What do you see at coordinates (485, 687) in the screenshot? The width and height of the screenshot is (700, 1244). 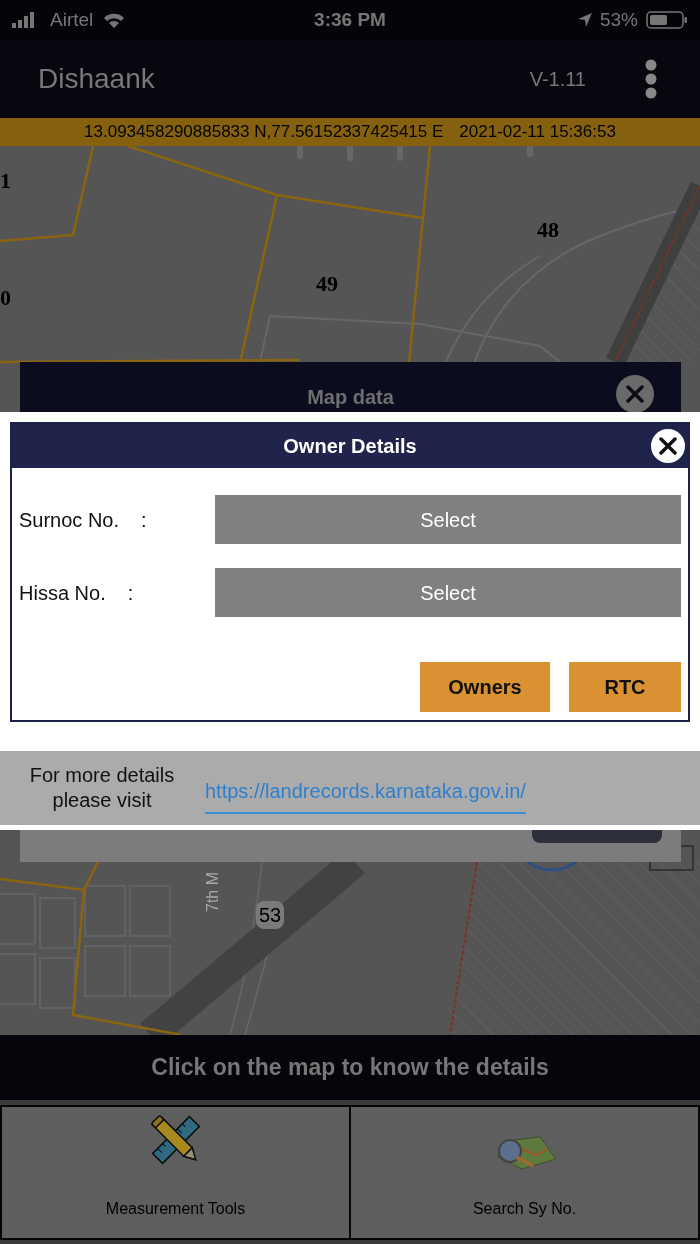 I see `action-button: Owners` at bounding box center [485, 687].